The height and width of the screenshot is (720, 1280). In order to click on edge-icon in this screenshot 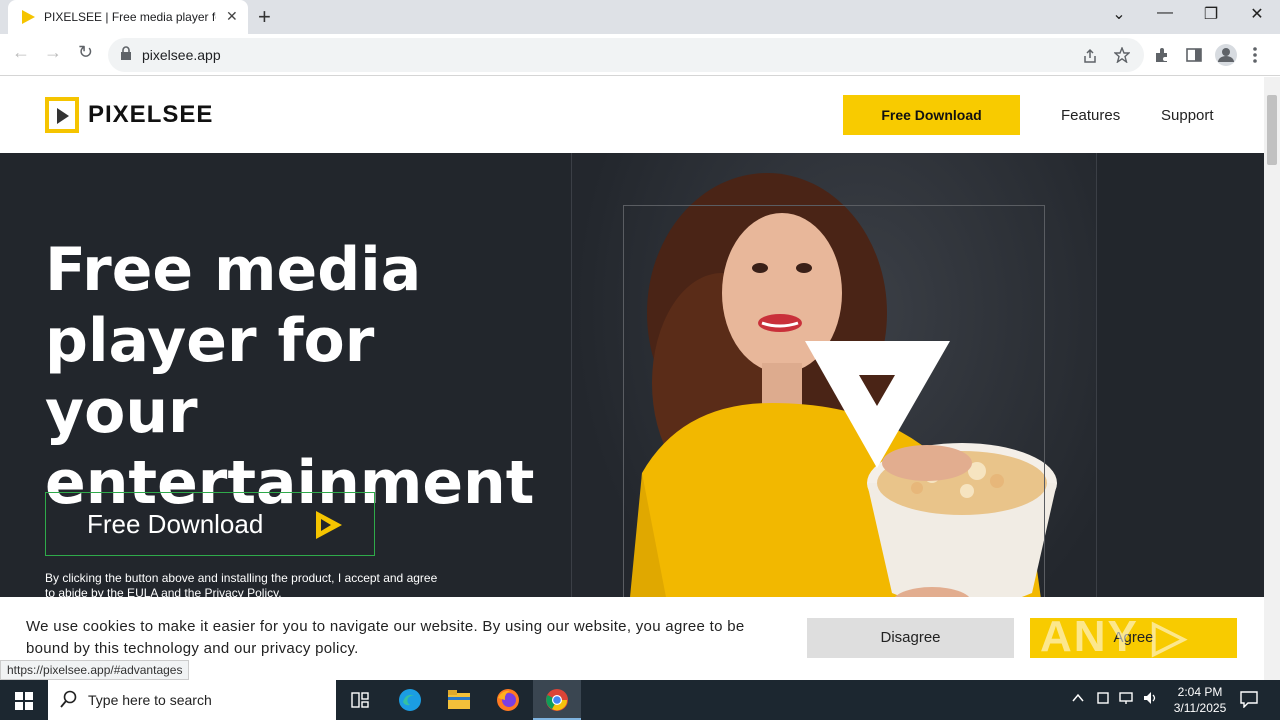, I will do `click(410, 700)`.